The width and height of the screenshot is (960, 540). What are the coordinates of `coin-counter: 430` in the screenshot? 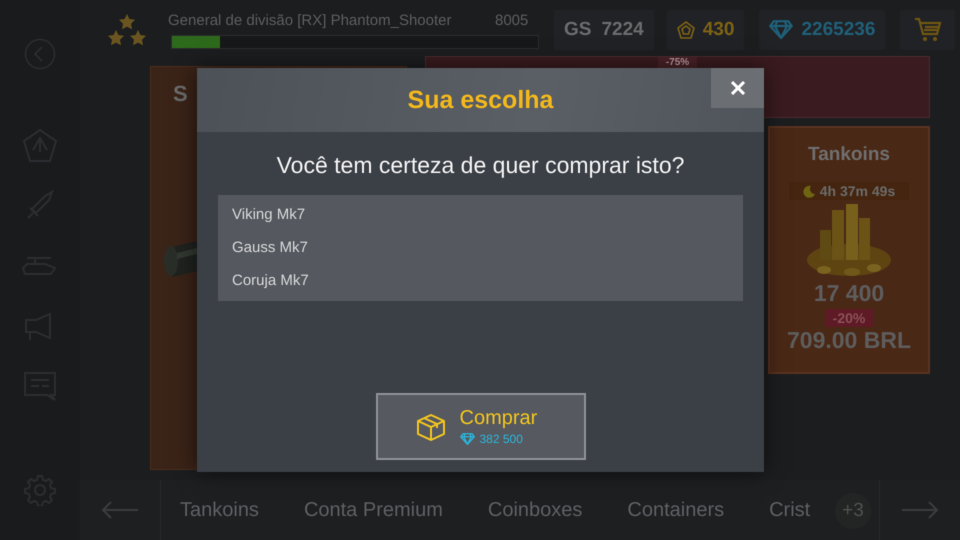 It's located at (705, 30).